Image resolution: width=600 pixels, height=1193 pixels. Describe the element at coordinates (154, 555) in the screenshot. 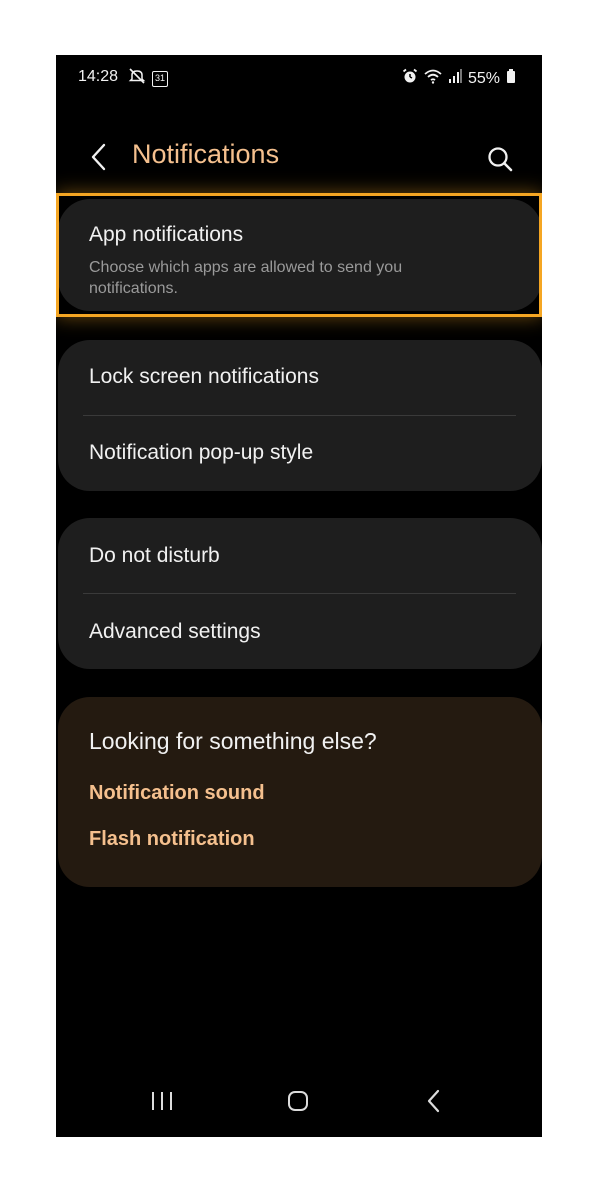

I see `item-title: Do not disturb` at that location.